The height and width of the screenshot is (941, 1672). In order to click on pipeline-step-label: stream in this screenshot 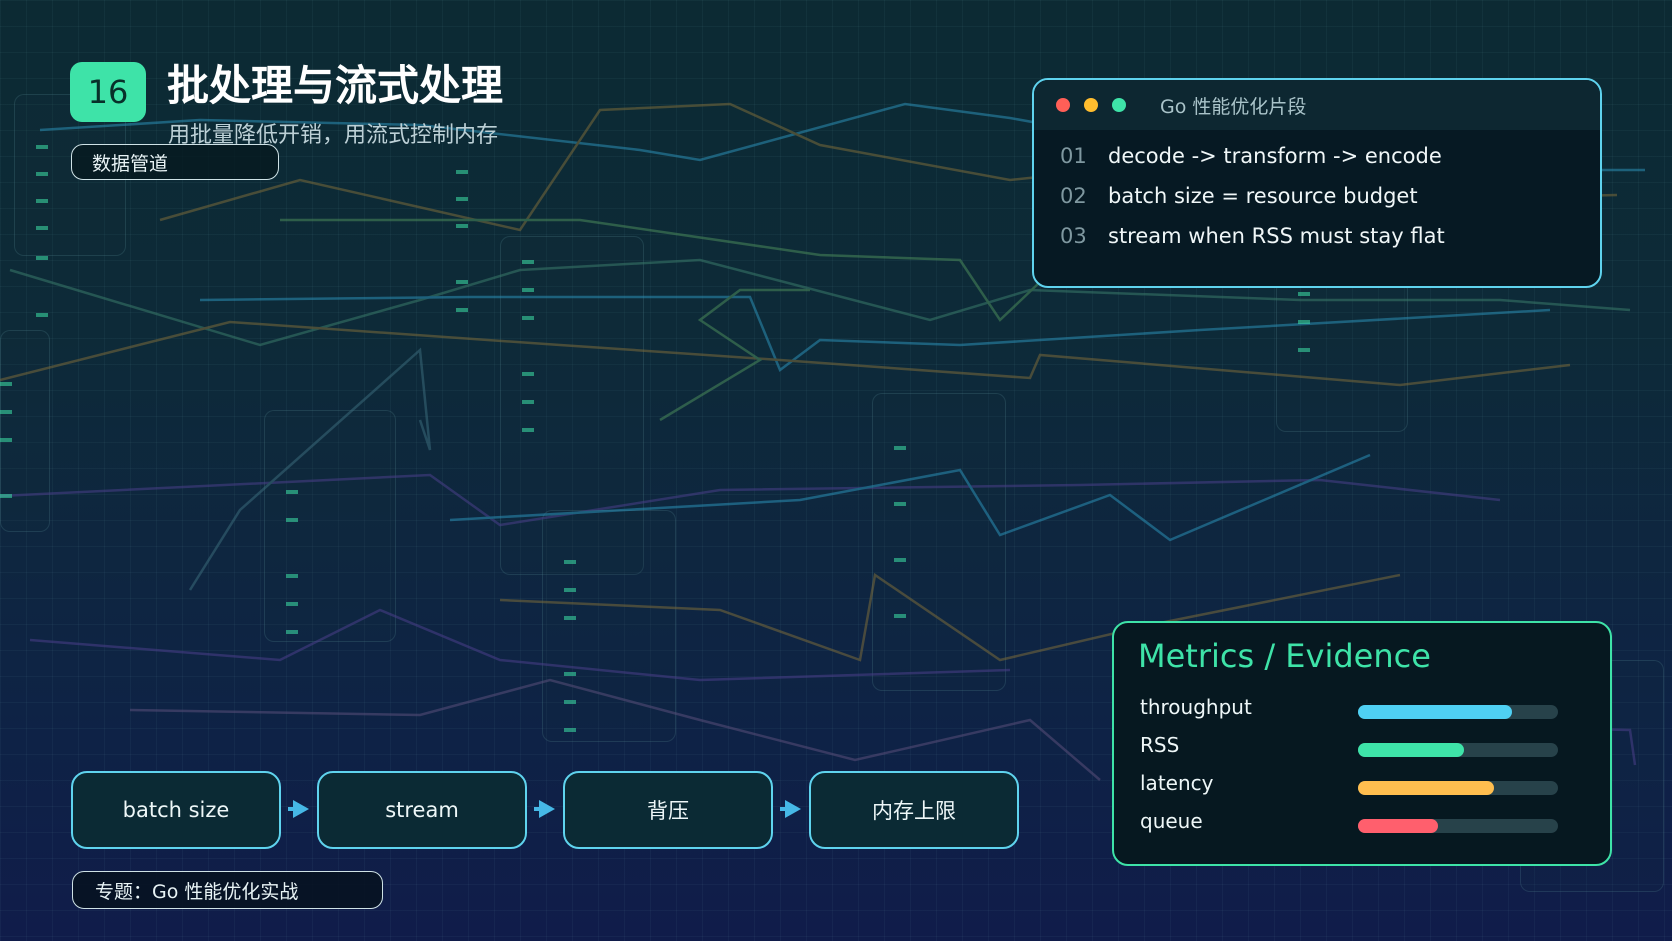, I will do `click(422, 810)`.